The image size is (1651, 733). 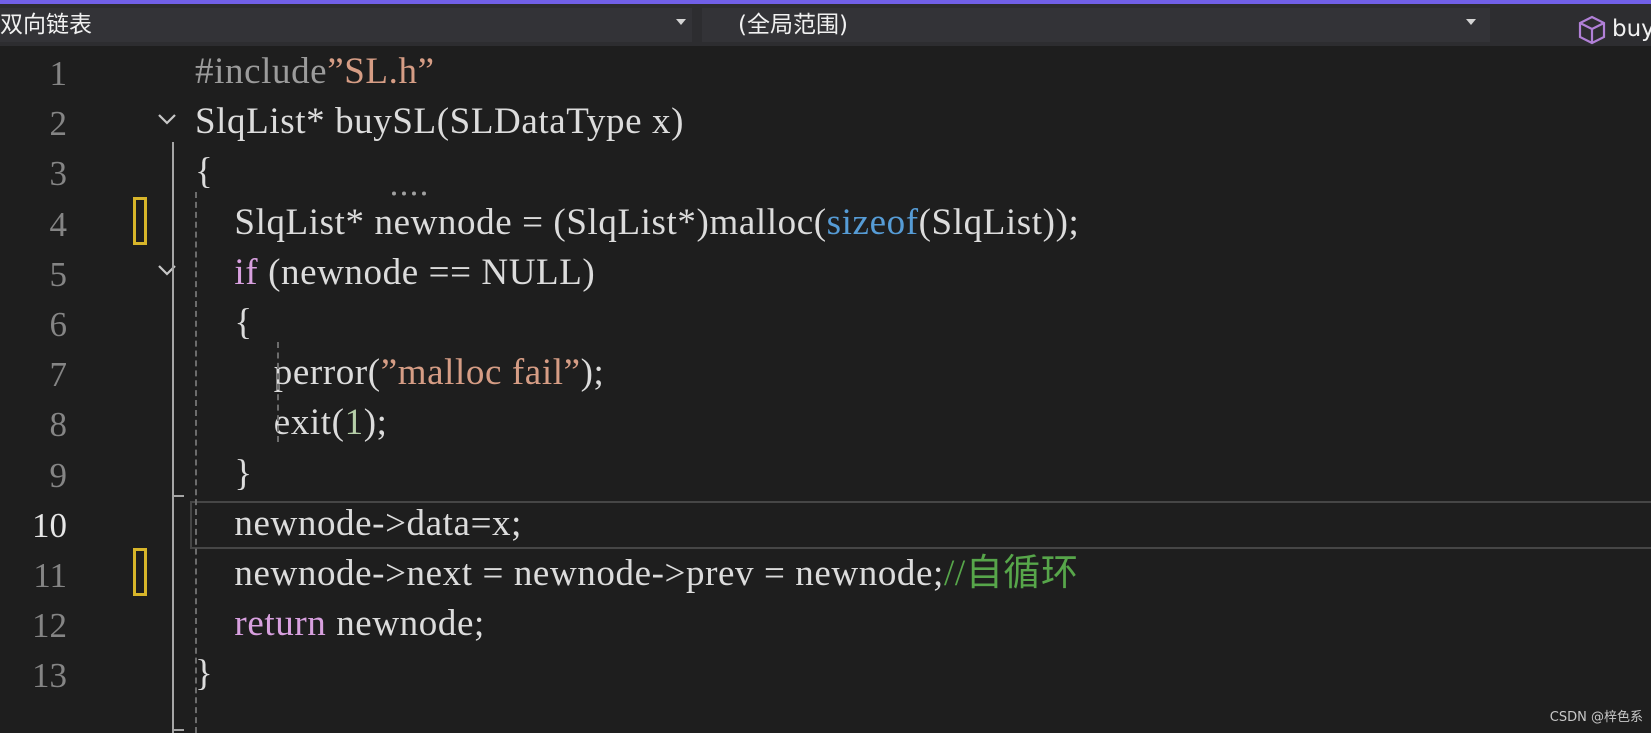 I want to click on code-token: newnode;, so click(x=405, y=624).